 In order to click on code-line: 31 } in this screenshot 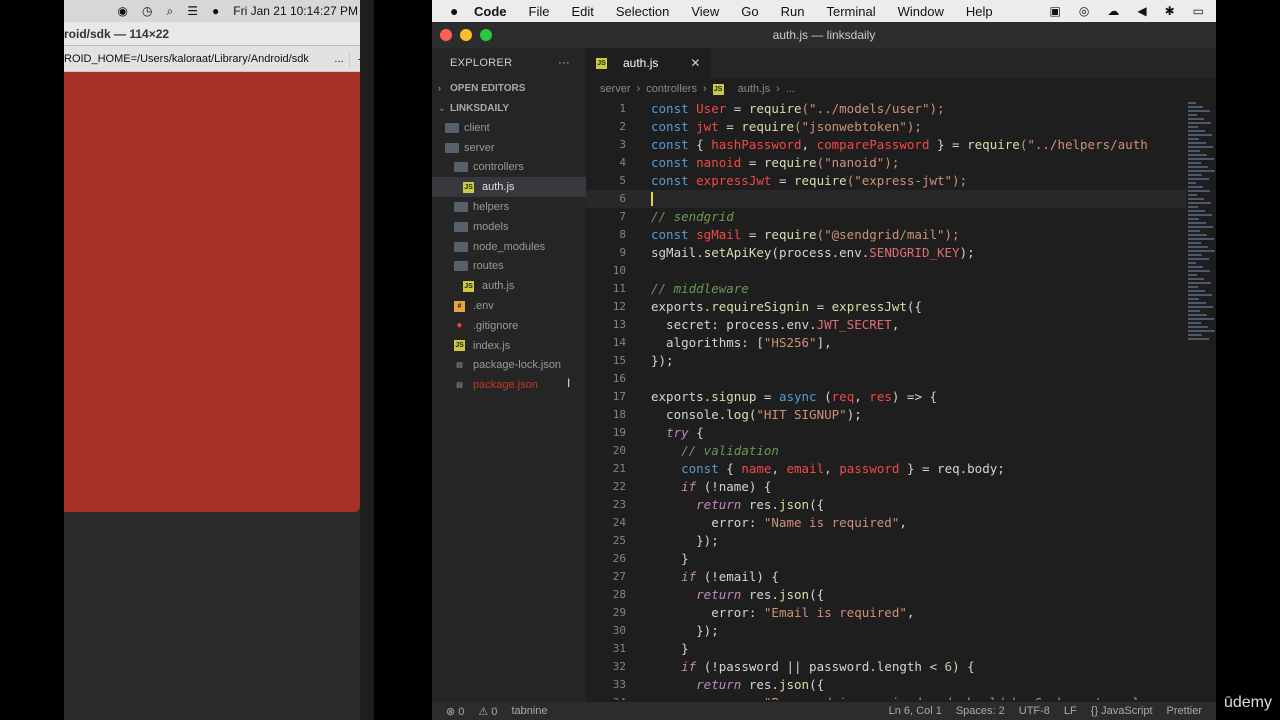, I will do `click(886, 649)`.